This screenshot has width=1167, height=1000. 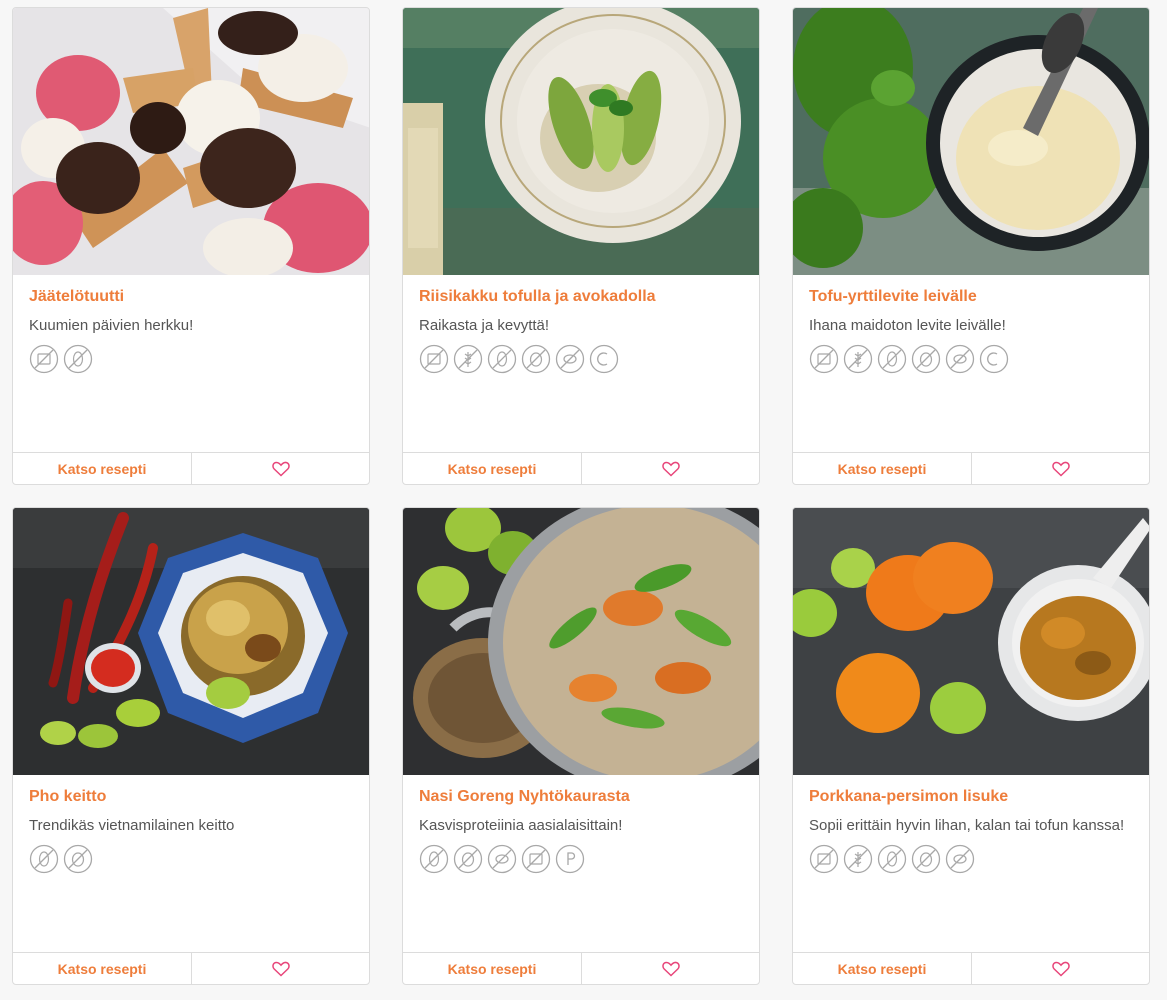 I want to click on recipe-title: Riisikakku tofulla ja avokadolla, so click(x=583, y=297).